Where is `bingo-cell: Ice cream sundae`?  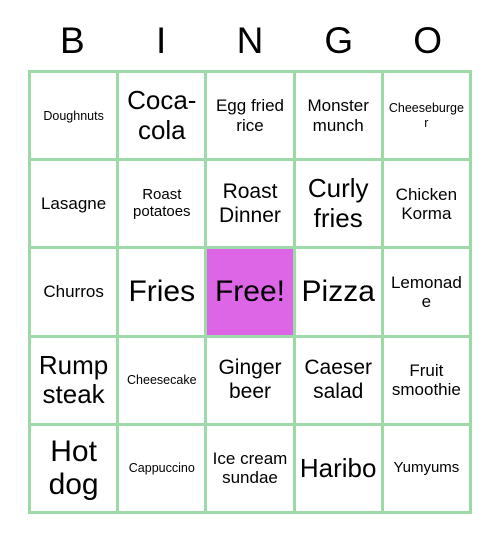
bingo-cell: Ice cream sundae is located at coordinates (251, 469).